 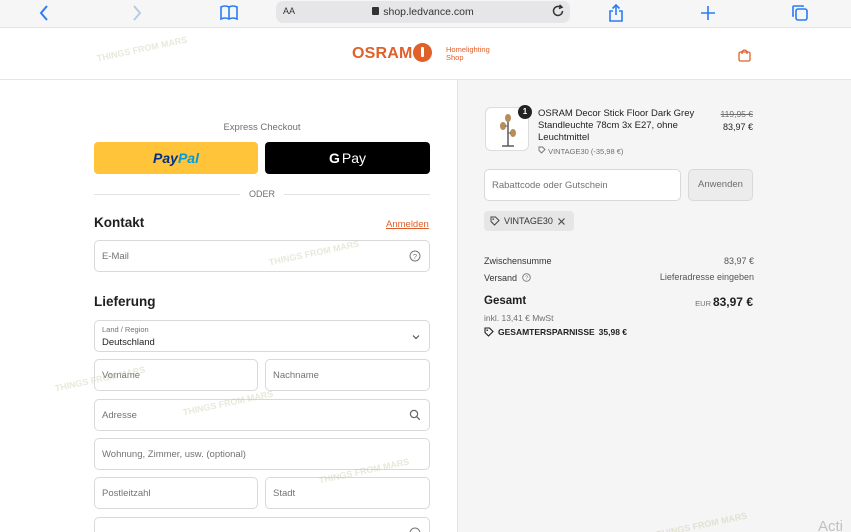 I want to click on email-field: E-Mail ?, so click(x=262, y=256).